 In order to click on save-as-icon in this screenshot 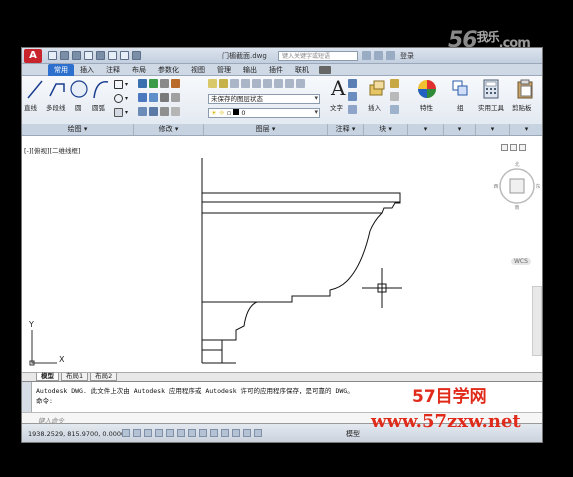, I will do `click(88, 55)`.